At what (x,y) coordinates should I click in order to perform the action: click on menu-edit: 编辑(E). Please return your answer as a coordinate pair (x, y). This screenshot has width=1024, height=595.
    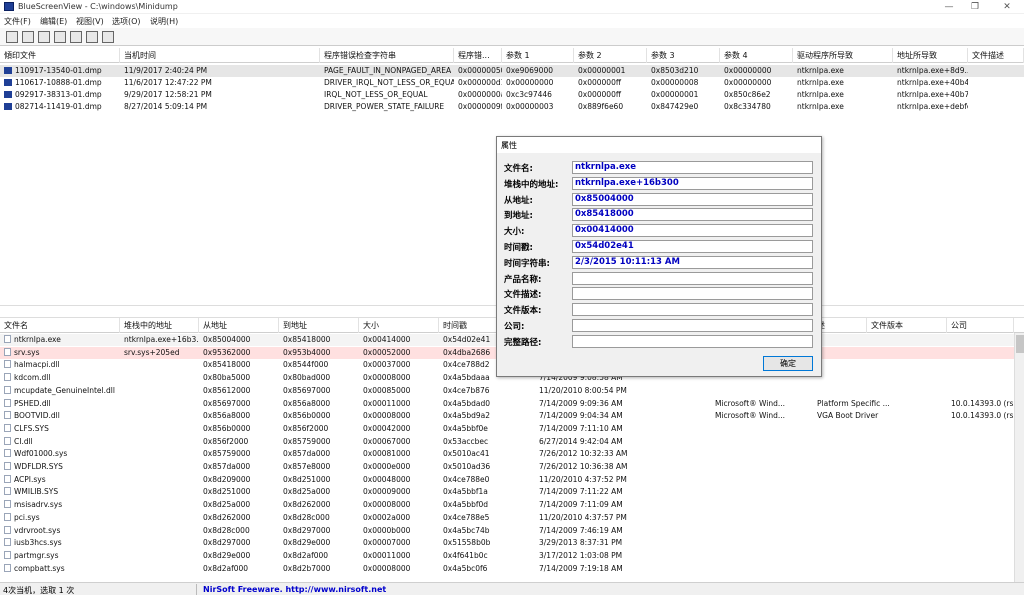
    Looking at the image, I should click on (53, 21).